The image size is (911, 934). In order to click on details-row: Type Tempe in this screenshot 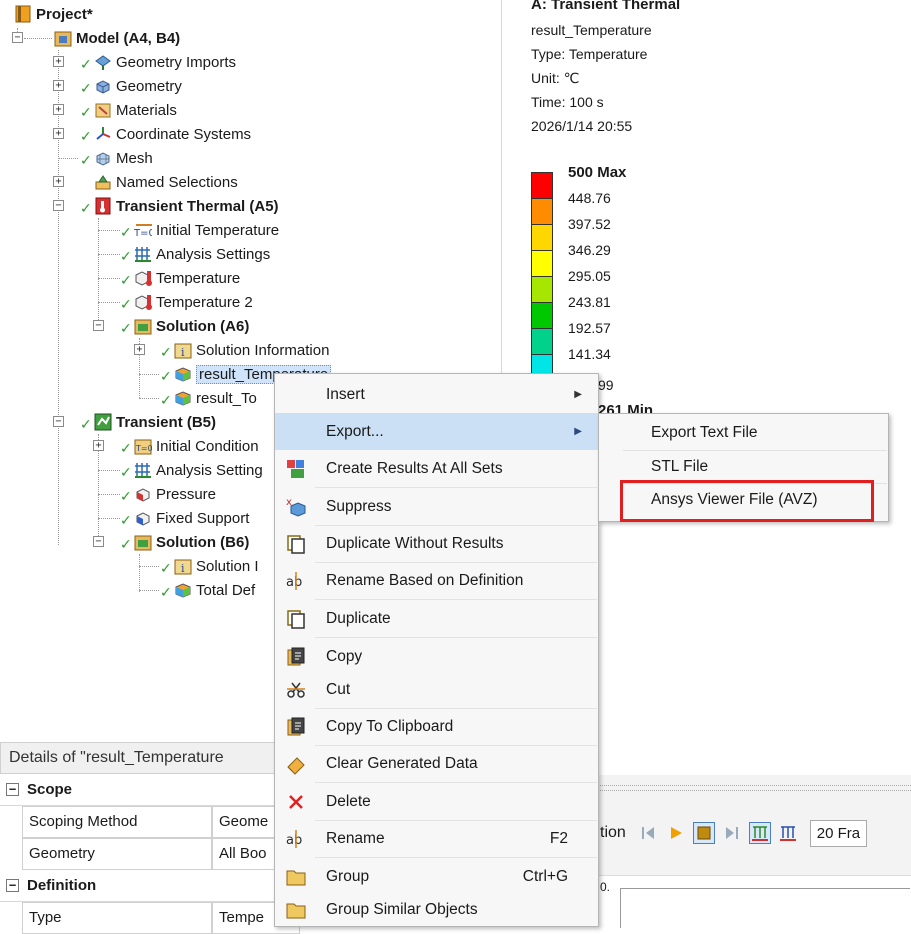, I will do `click(150, 918)`.